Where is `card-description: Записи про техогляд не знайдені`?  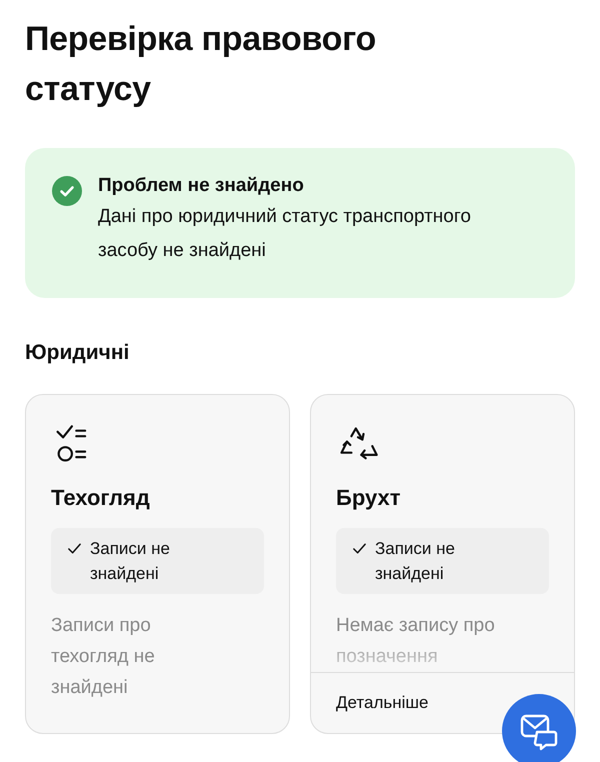
card-description: Записи про техогляд не знайдені is located at coordinates (103, 657).